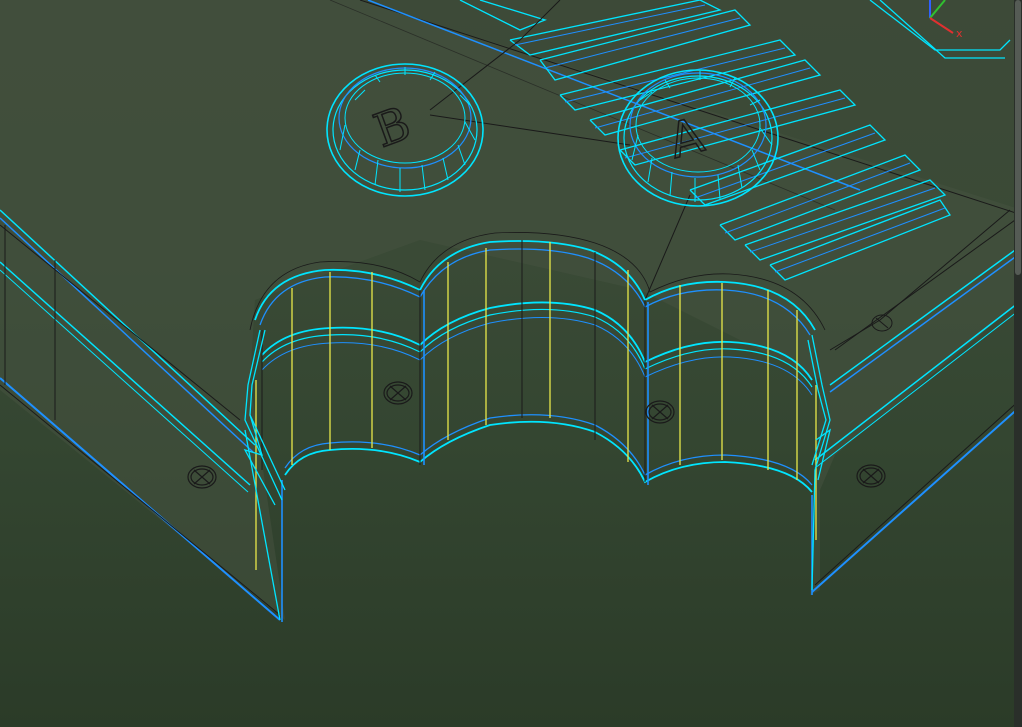 The height and width of the screenshot is (727, 1022). I want to click on cutout-bottom-rim, so click(548, 453).